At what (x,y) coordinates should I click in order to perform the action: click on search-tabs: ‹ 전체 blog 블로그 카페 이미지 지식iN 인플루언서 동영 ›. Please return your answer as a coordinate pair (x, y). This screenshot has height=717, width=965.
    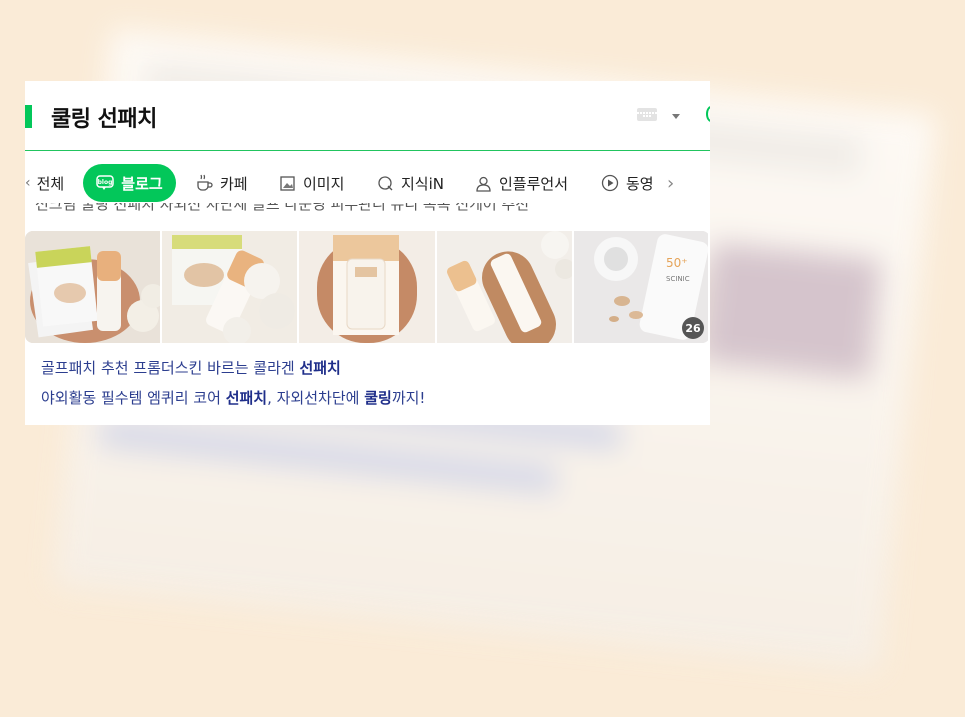
    Looking at the image, I should click on (367, 183).